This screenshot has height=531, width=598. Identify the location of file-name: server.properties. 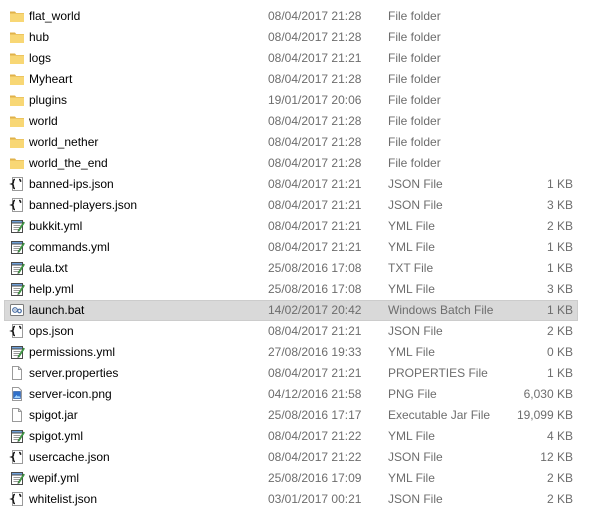
(74, 373).